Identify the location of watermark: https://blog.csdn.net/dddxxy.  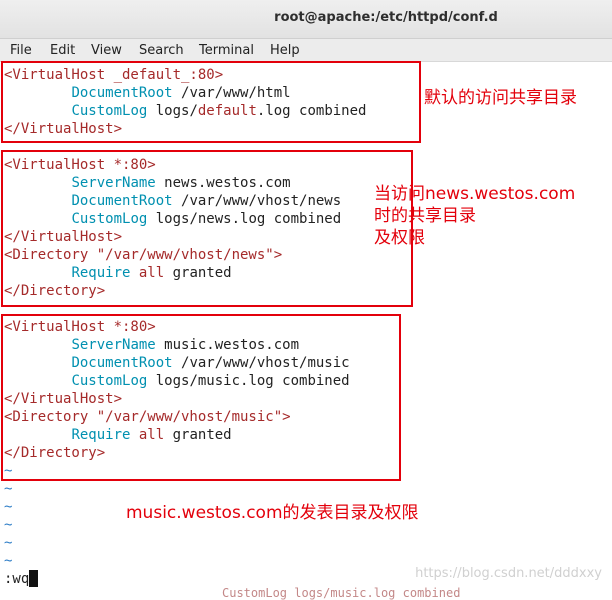
(508, 573).